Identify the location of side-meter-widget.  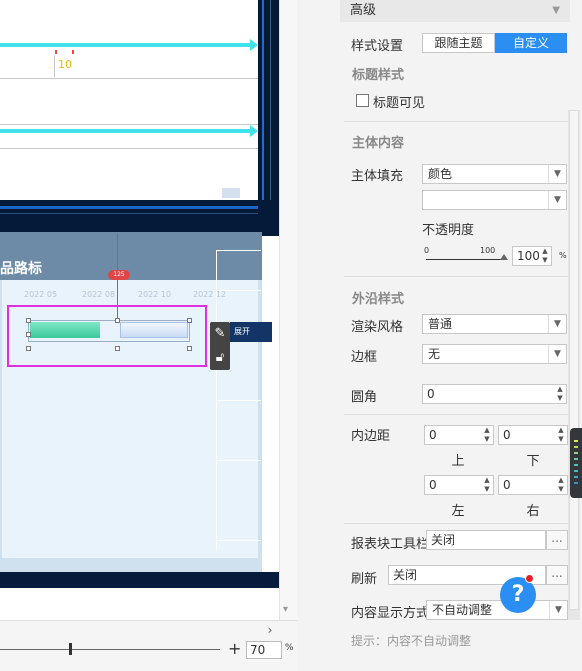
(576, 463).